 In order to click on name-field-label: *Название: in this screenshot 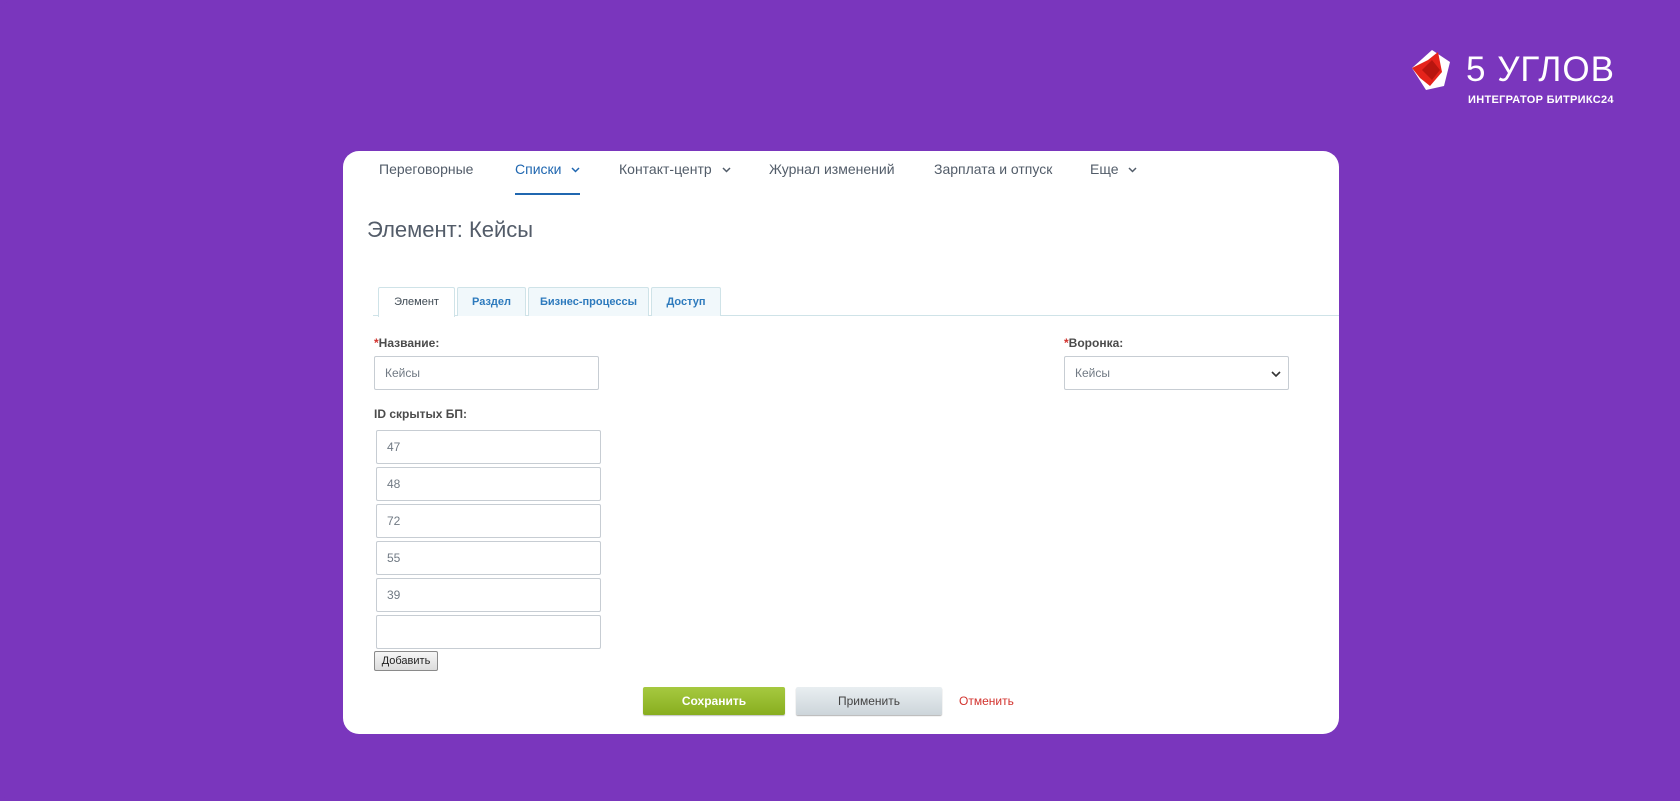, I will do `click(406, 343)`.